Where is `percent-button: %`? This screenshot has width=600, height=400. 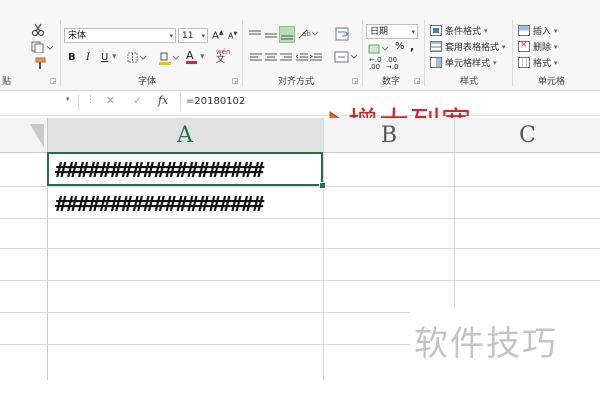
percent-button: % is located at coordinates (400, 46).